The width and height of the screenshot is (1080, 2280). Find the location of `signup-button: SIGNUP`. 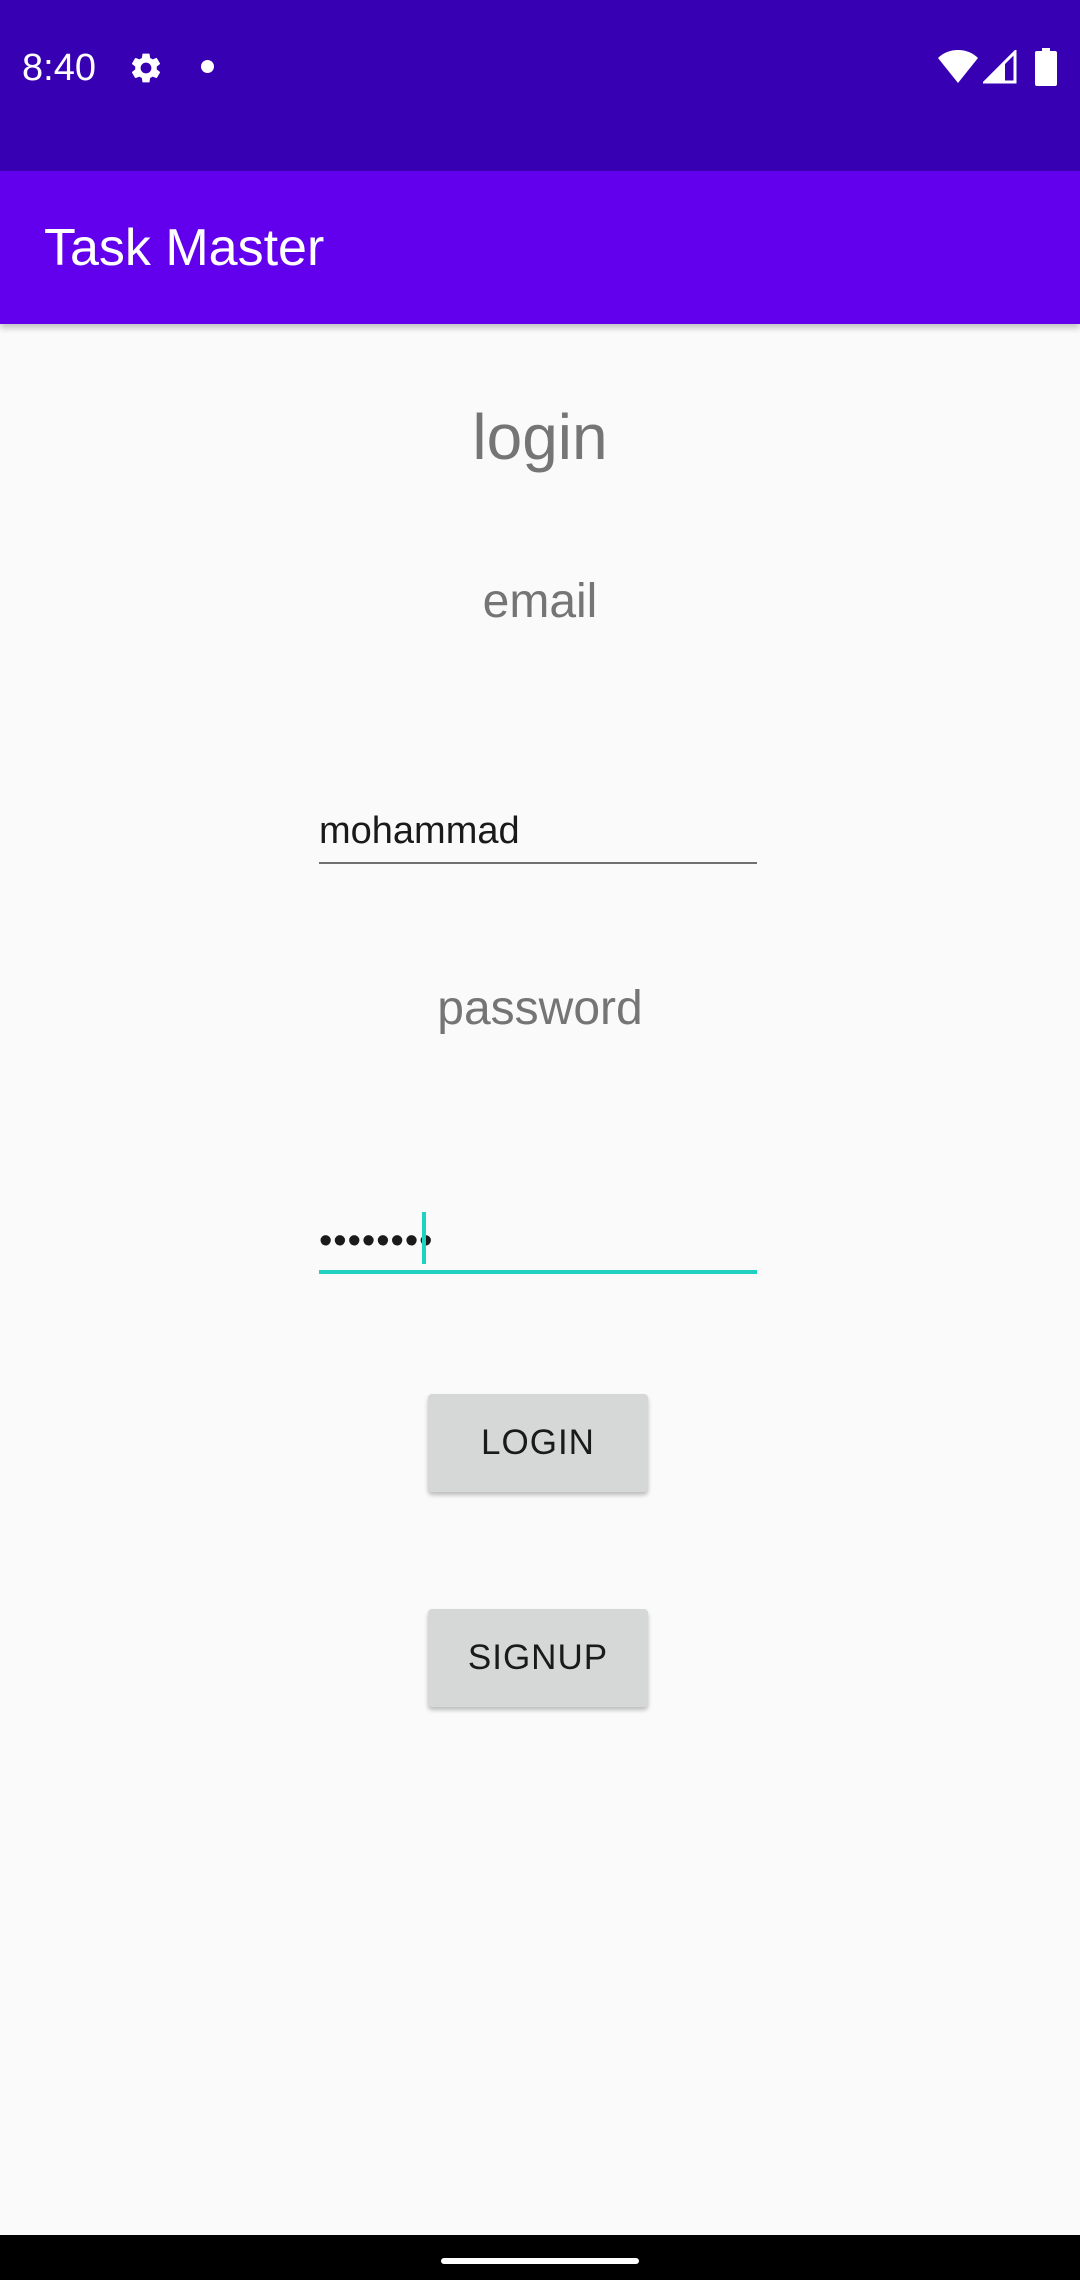

signup-button: SIGNUP is located at coordinates (538, 1658).